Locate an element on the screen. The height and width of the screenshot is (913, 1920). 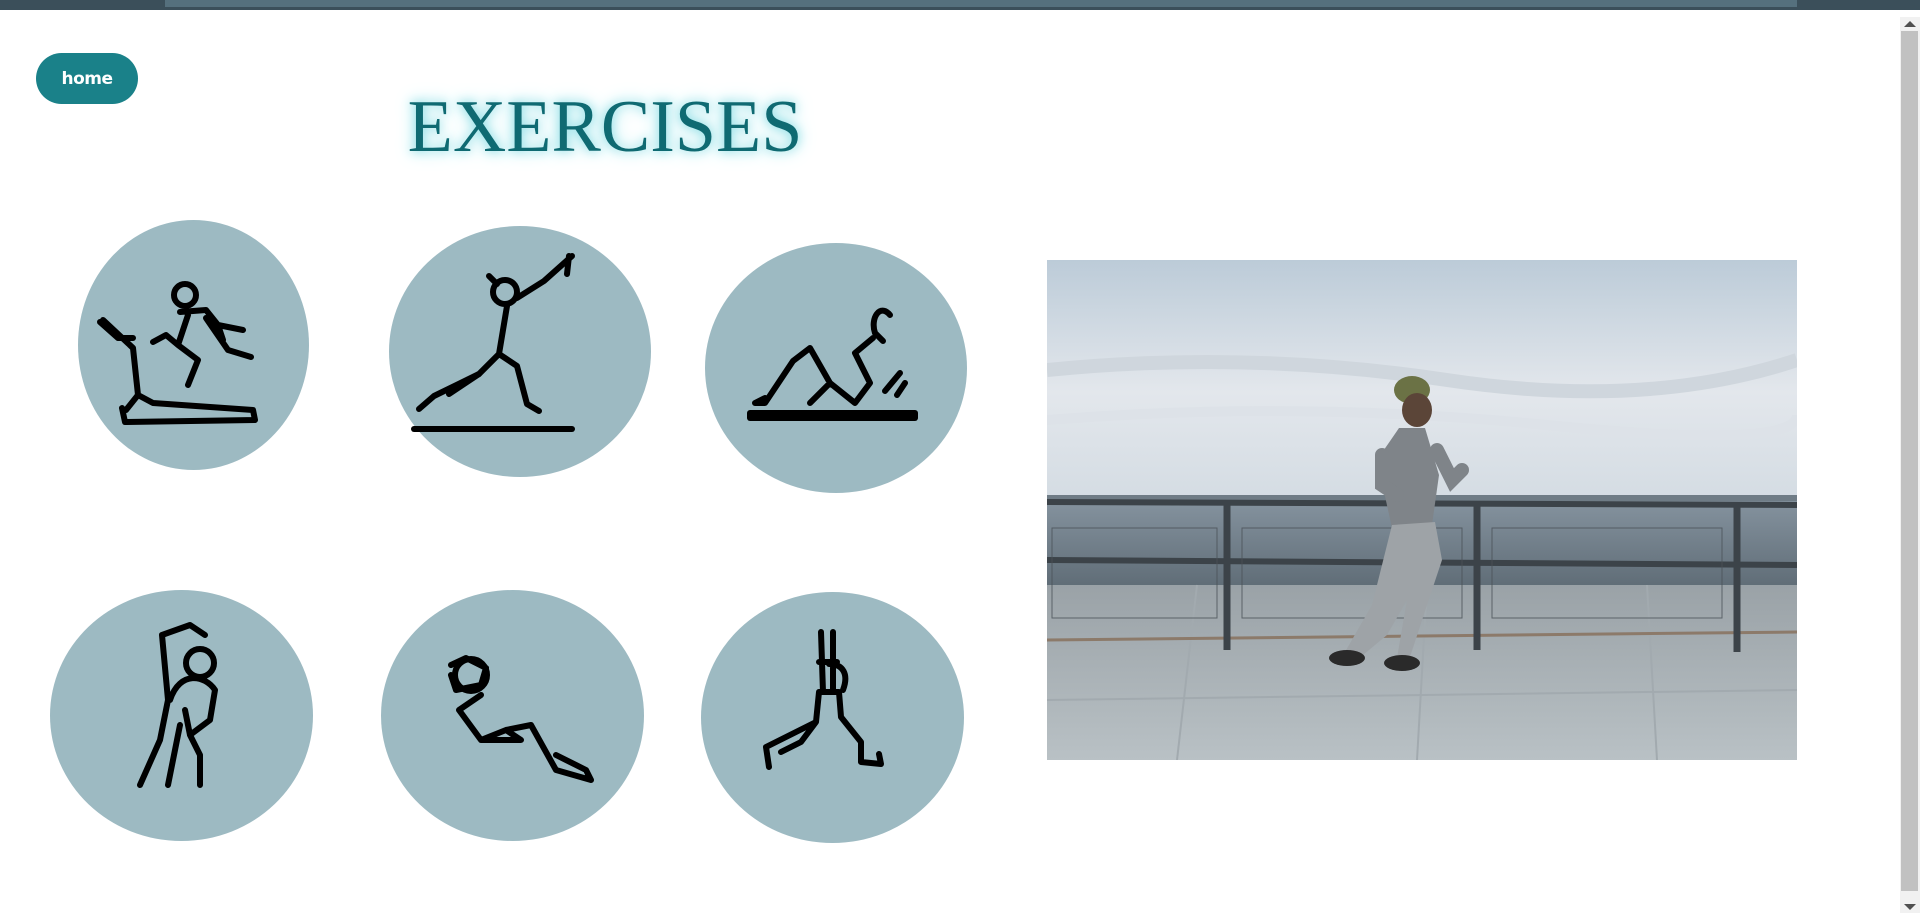
browser-top-bar-inner is located at coordinates (981, 3).